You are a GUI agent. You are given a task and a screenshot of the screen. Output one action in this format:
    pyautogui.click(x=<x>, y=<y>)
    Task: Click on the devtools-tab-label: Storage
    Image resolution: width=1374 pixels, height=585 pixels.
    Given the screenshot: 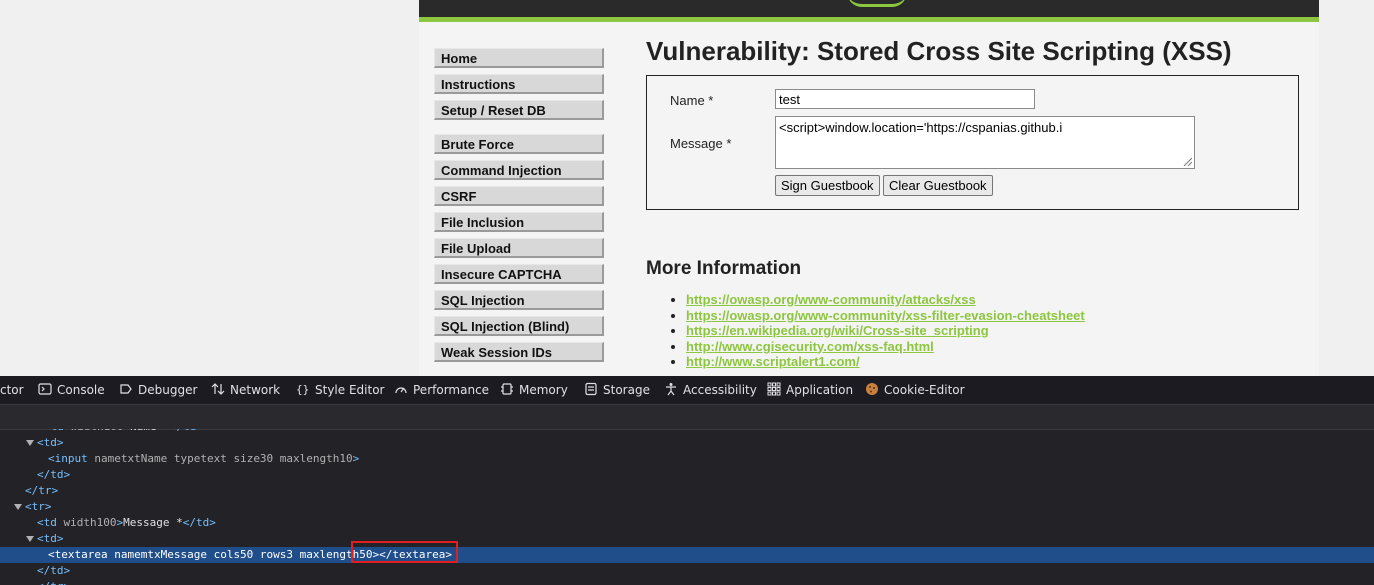 What is the action you would take?
    pyautogui.click(x=626, y=390)
    